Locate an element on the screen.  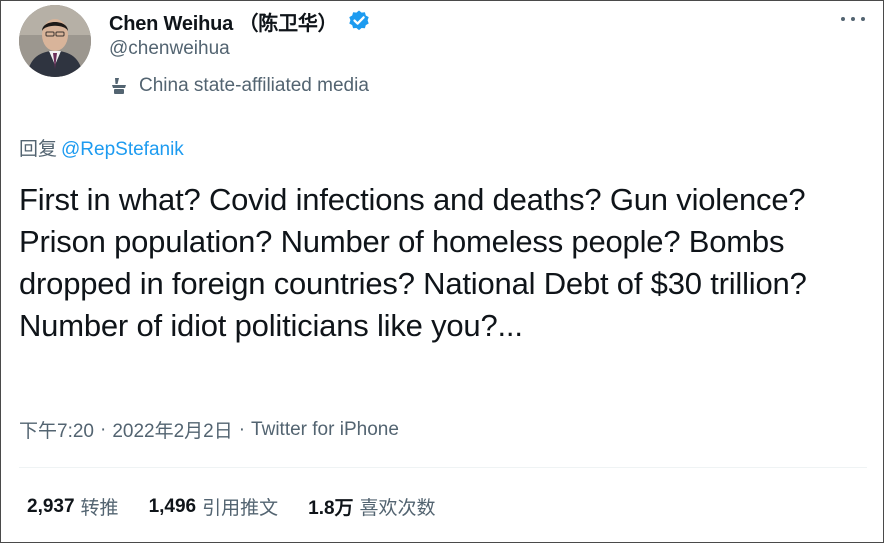
divider is located at coordinates (443, 467).